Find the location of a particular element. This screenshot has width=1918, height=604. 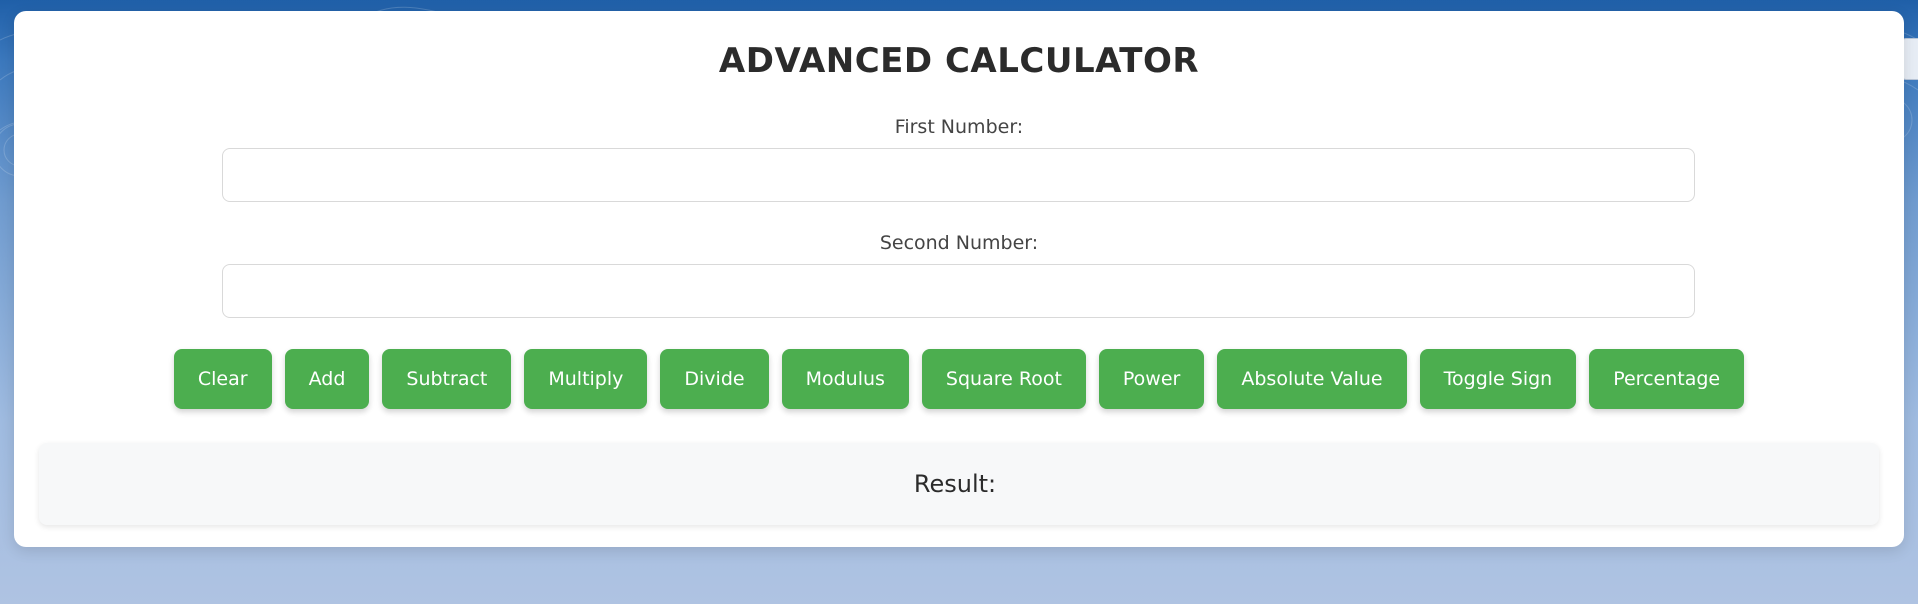

subtract-button: Subtract is located at coordinates (447, 379).